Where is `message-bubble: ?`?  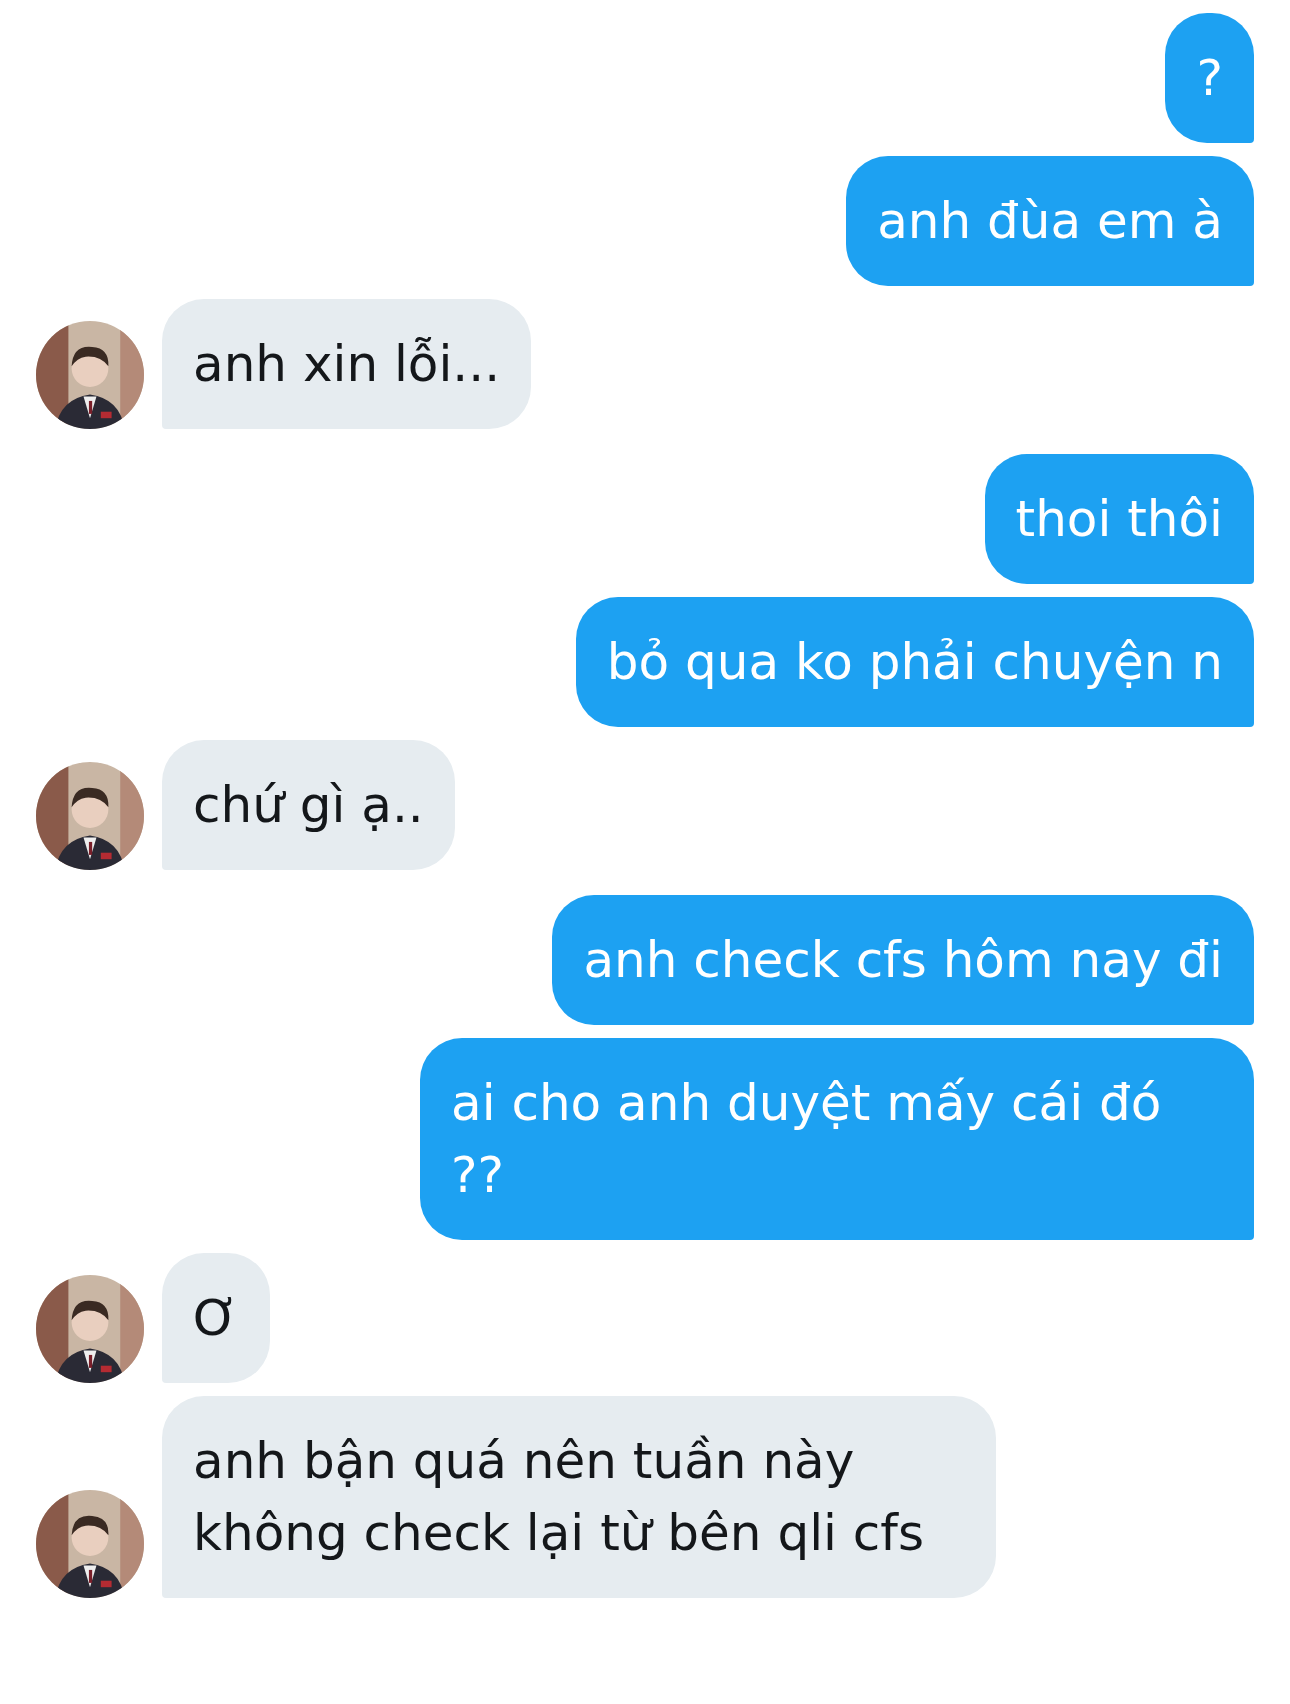
message-bubble: ? is located at coordinates (1209, 78).